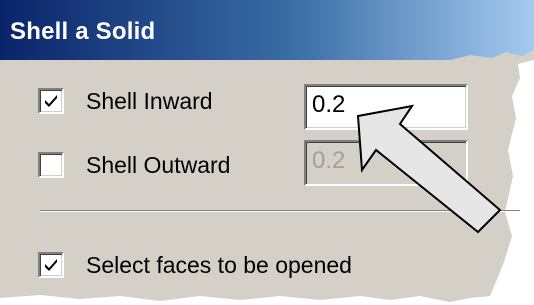 The image size is (534, 305). Describe the element at coordinates (51, 165) in the screenshot. I see `shell-outward-checkbox` at that location.